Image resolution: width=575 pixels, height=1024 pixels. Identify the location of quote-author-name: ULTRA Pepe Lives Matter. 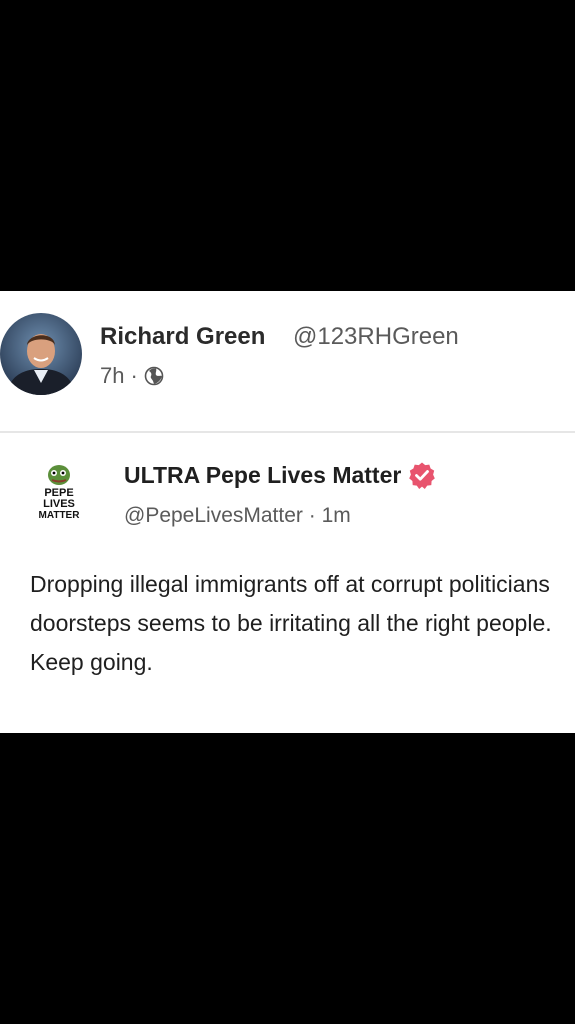
(262, 475).